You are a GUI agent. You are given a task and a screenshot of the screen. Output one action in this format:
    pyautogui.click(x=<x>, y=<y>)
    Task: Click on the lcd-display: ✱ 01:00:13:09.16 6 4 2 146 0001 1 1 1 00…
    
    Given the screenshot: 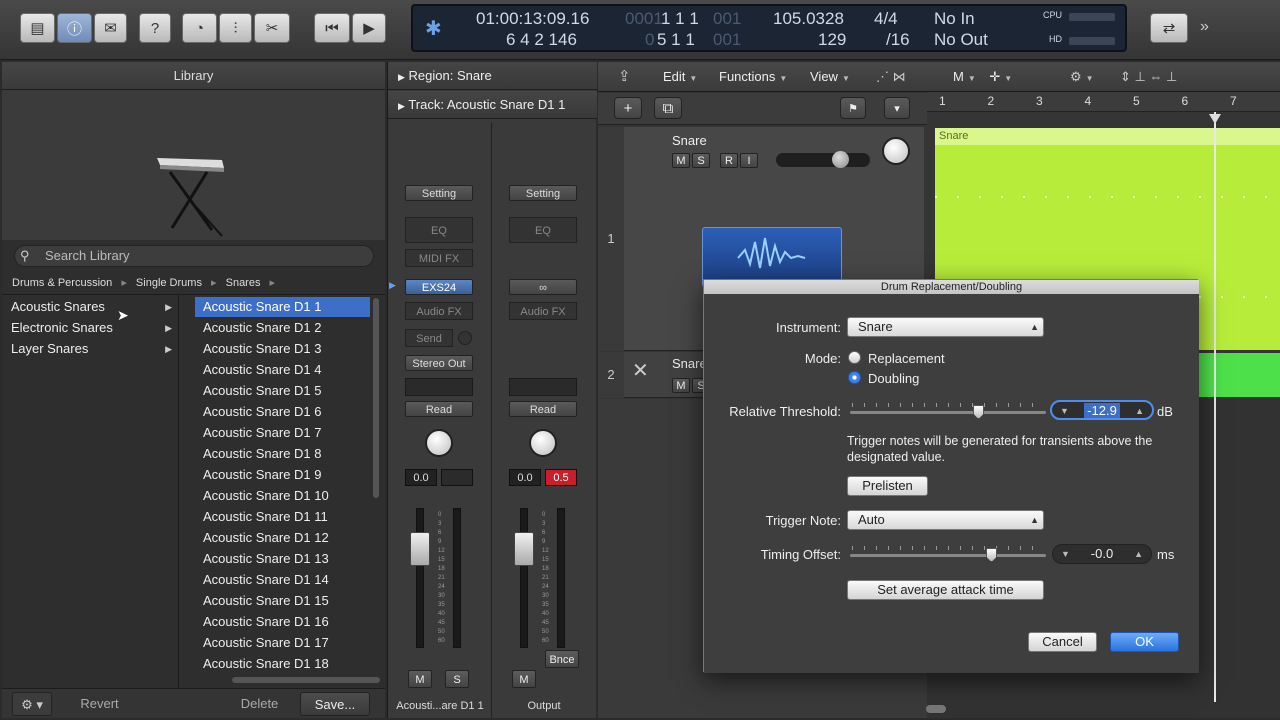 What is the action you would take?
    pyautogui.click(x=769, y=28)
    